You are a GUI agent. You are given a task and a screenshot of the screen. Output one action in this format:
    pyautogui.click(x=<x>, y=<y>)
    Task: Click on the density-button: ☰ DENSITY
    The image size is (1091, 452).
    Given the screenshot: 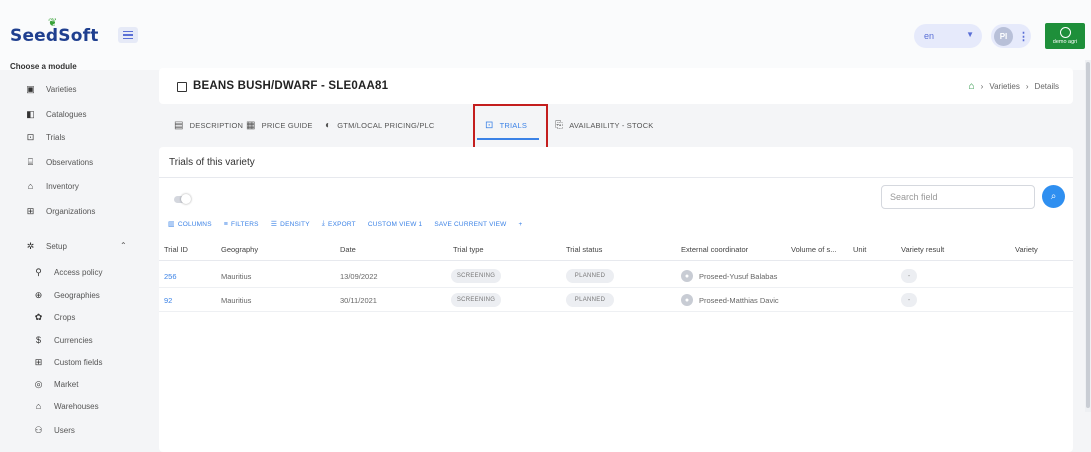 What is the action you would take?
    pyautogui.click(x=290, y=224)
    